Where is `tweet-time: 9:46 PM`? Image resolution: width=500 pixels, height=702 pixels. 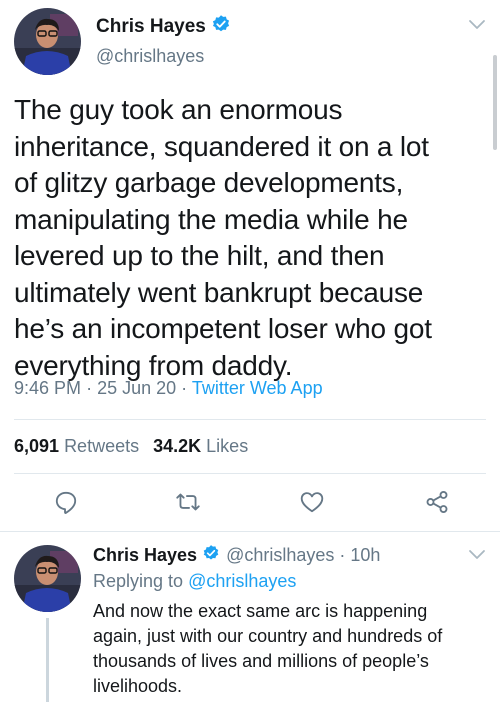
tweet-time: 9:46 PM is located at coordinates (48, 388).